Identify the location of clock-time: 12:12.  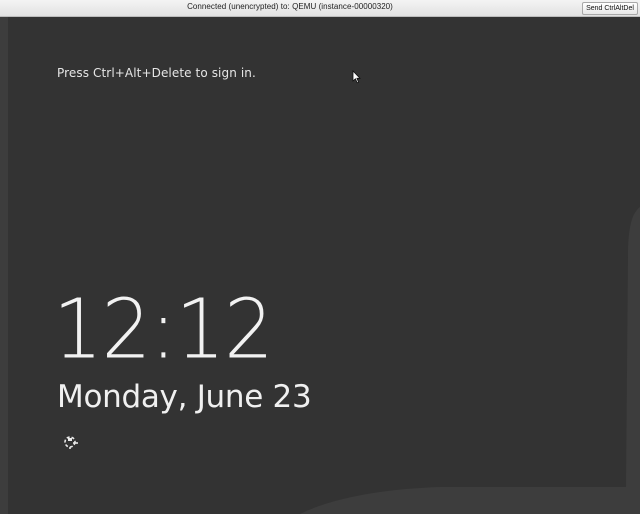
(163, 330).